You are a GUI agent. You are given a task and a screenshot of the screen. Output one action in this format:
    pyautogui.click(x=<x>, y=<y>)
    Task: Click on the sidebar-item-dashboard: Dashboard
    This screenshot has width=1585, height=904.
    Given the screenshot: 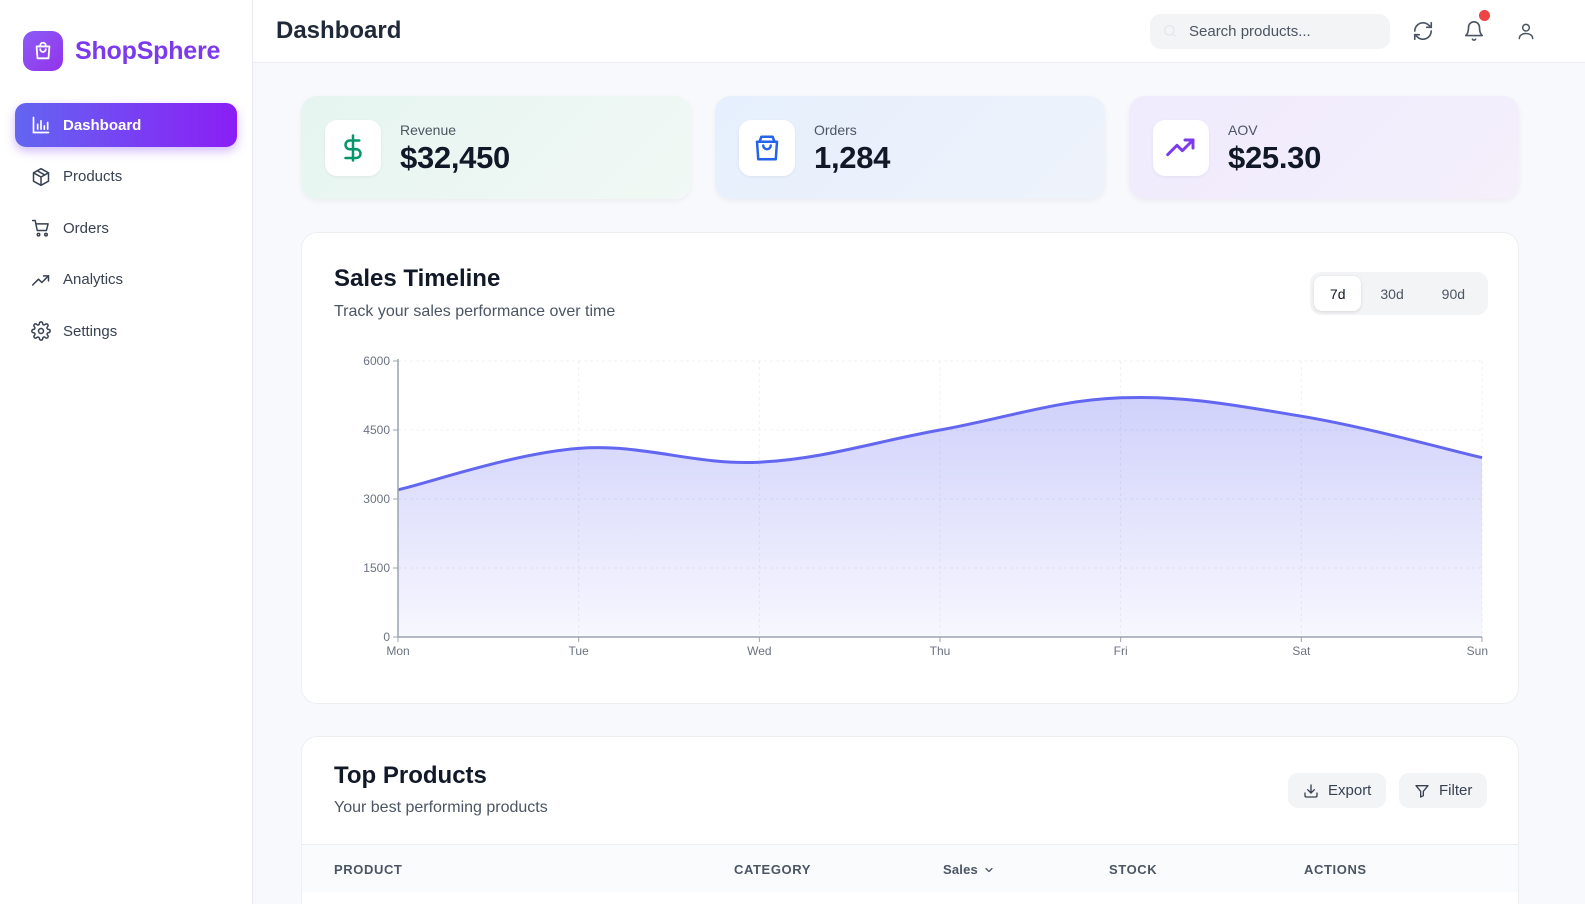 What is the action you would take?
    pyautogui.click(x=126, y=125)
    